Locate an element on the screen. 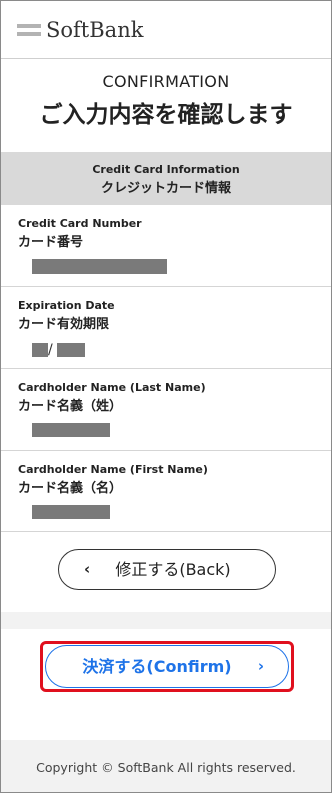 This screenshot has height=793, width=332. masked-exp-month is located at coordinates (40, 350).